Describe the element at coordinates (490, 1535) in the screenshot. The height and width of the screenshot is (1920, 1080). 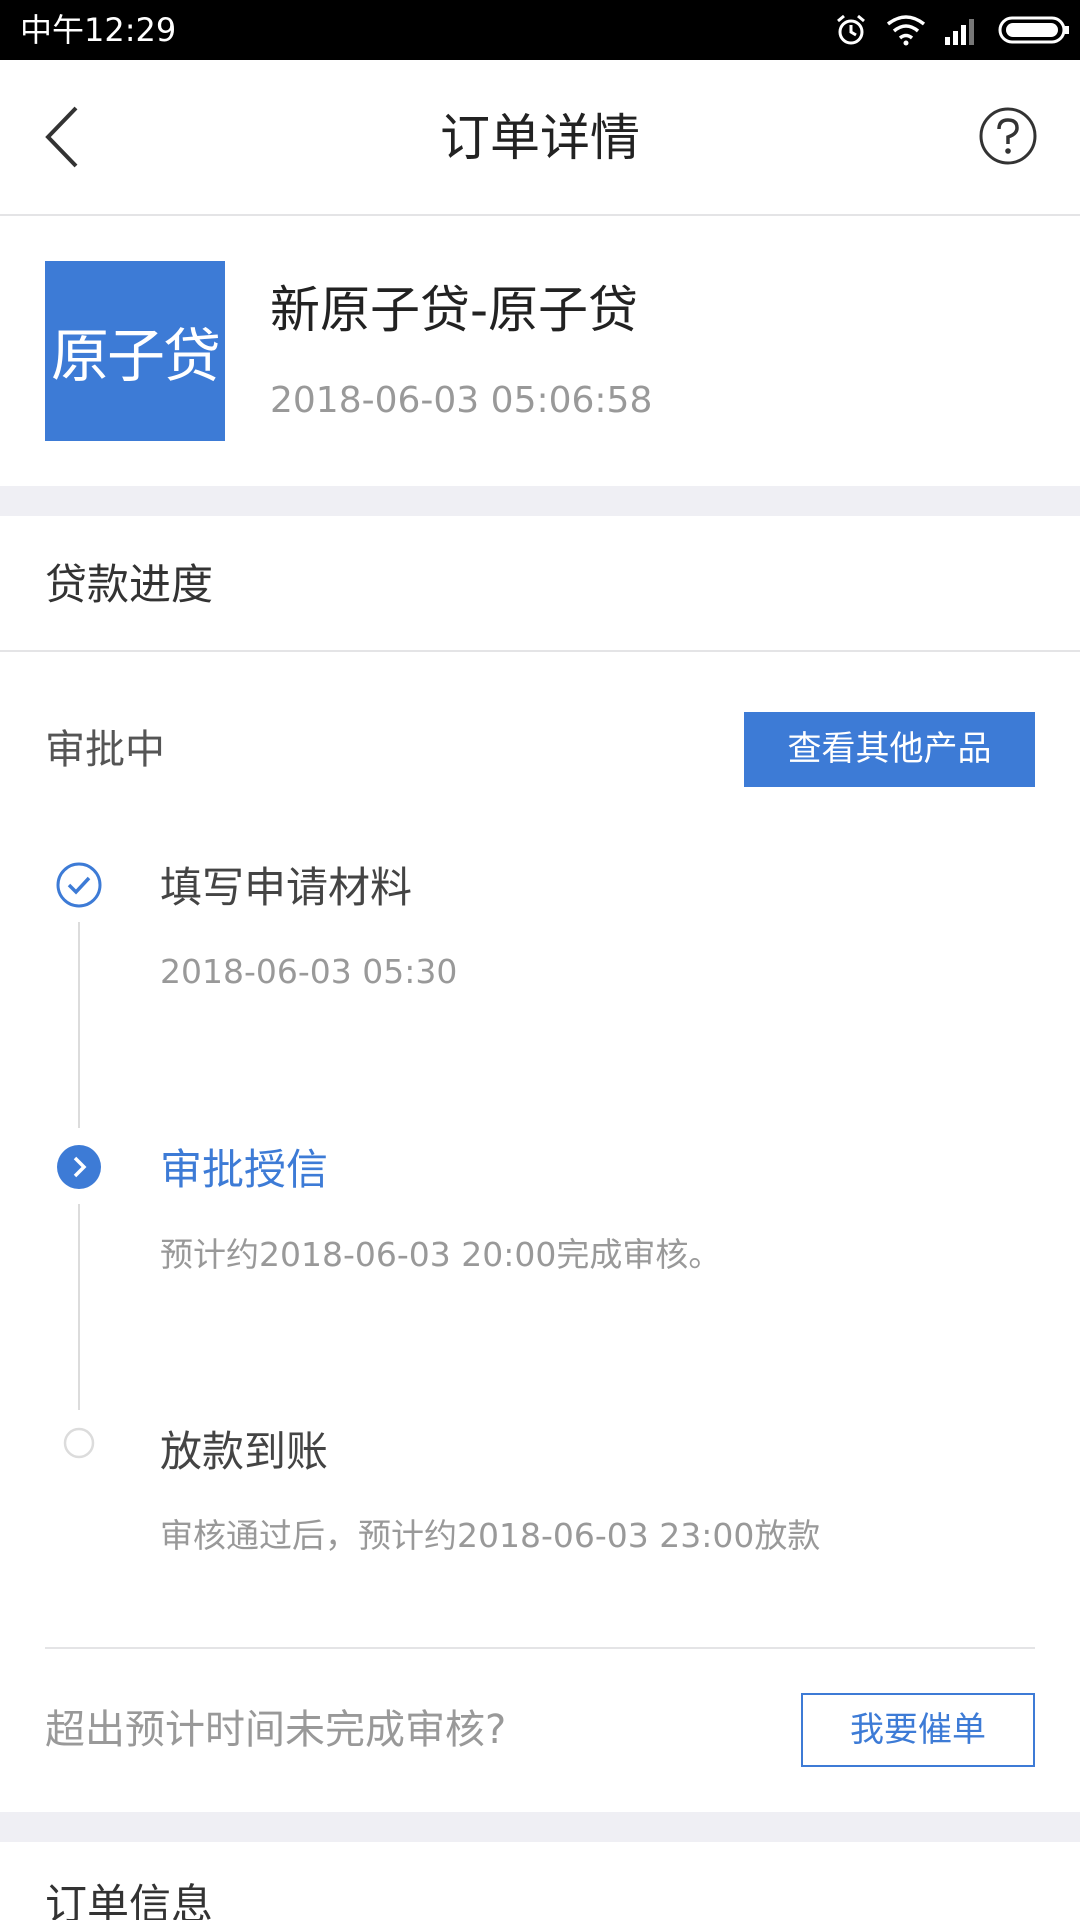
I see `step-desc: 审核通过后，预计约2018-06-03 23:00放款` at that location.